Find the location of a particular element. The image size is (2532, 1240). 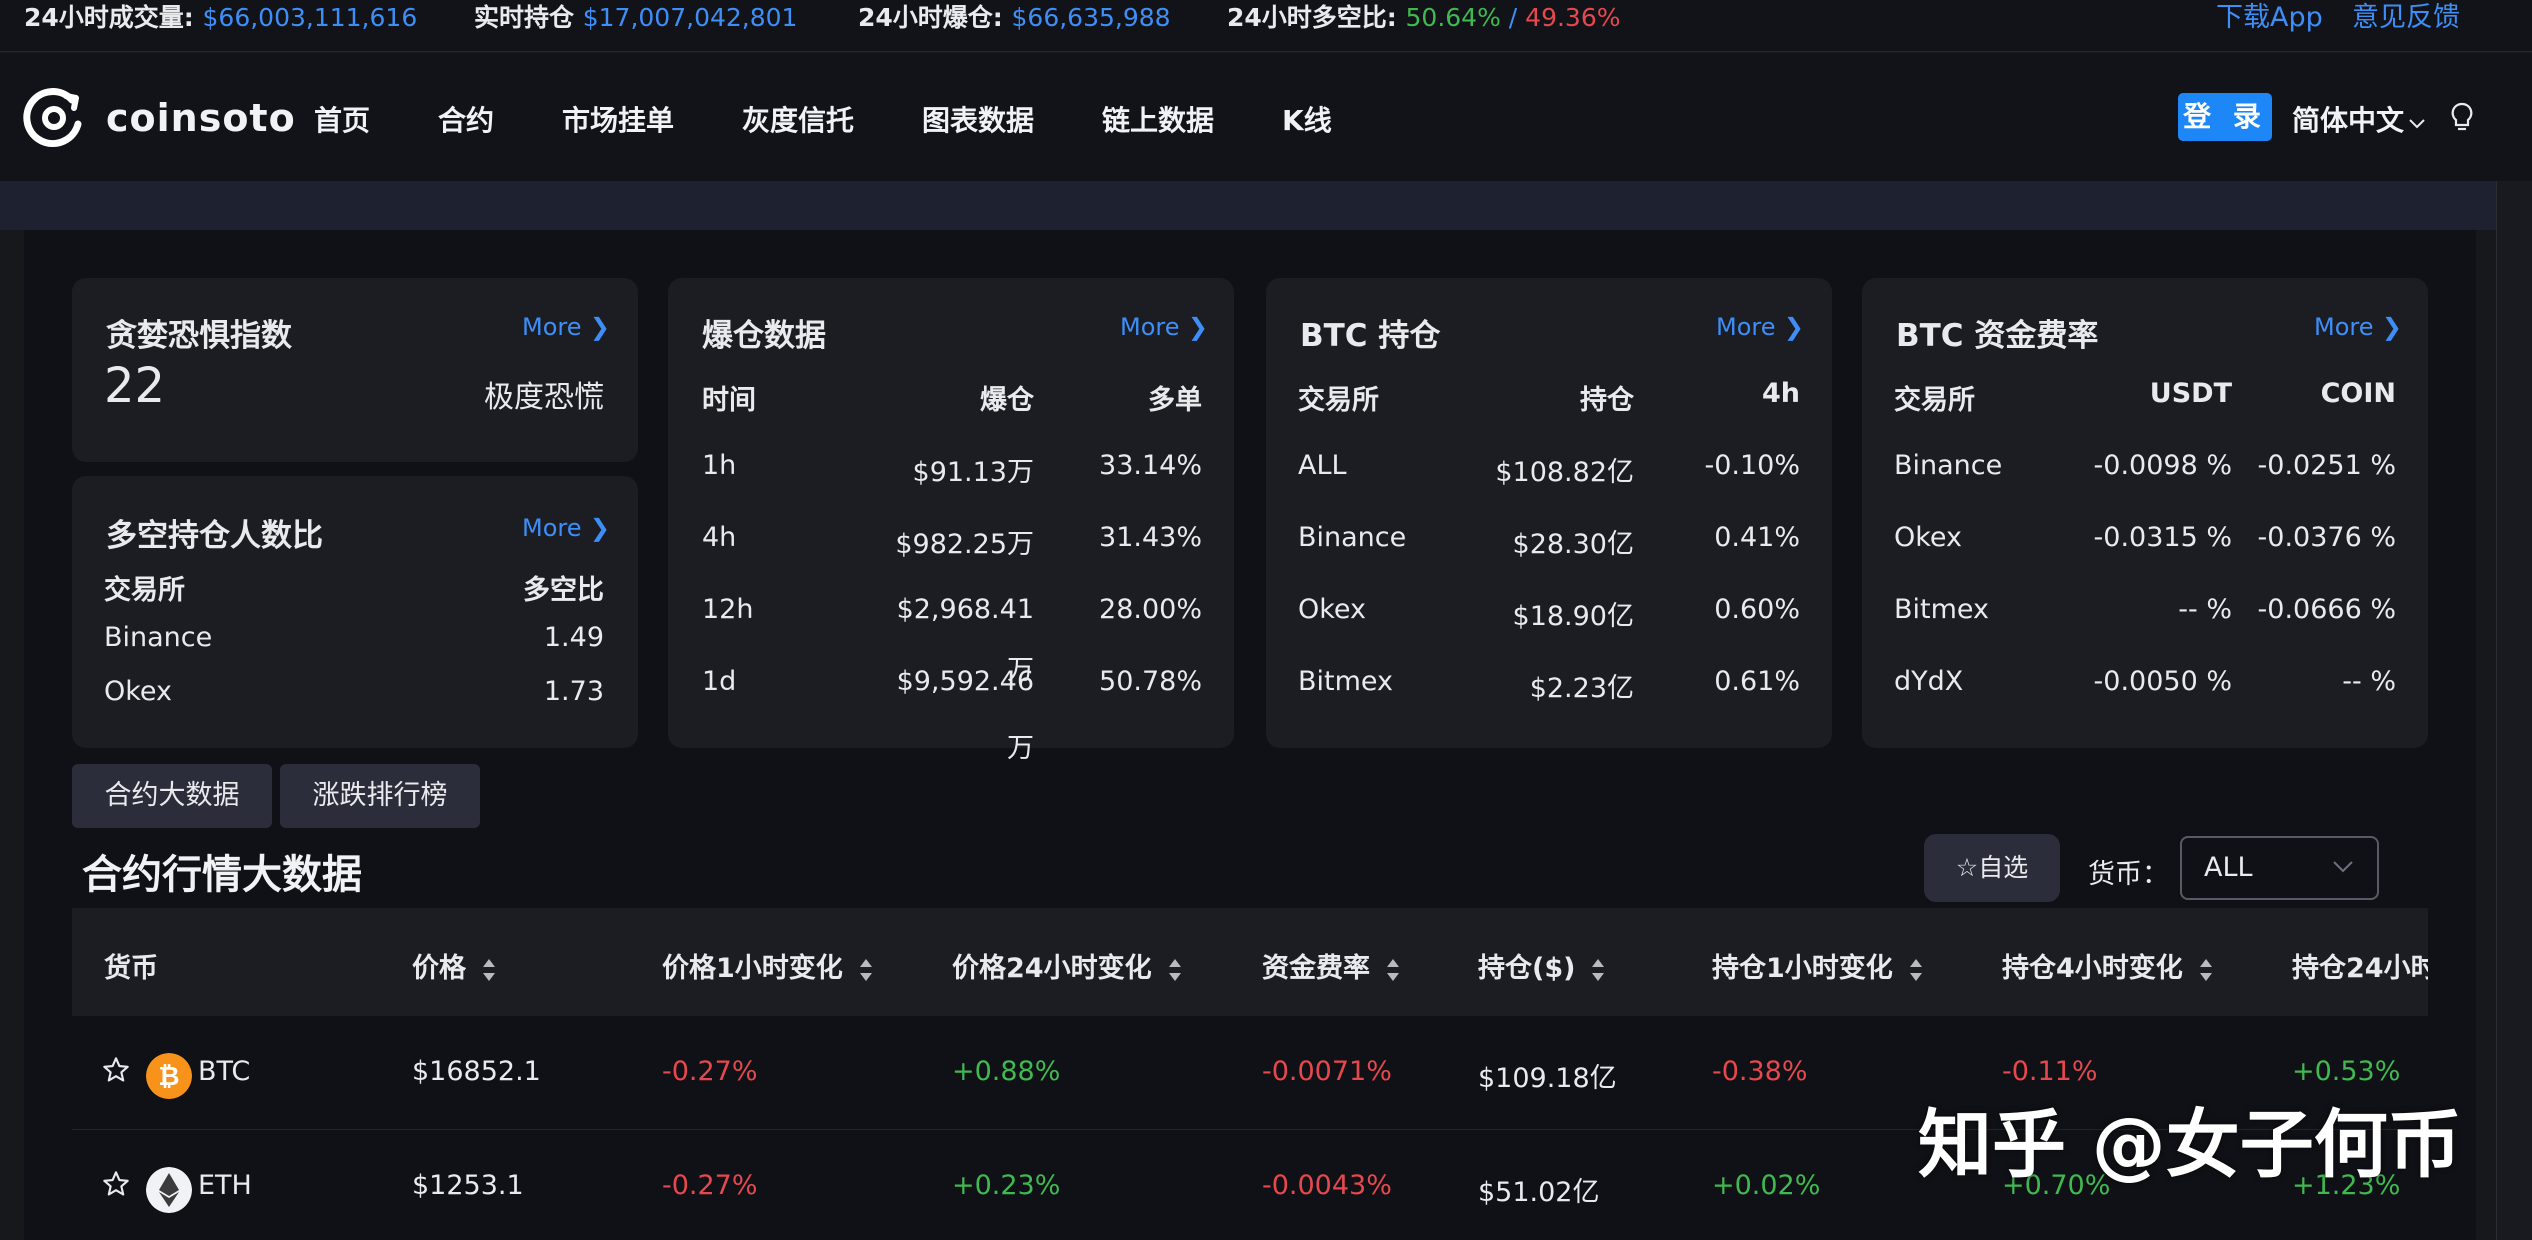

cell-oi-1h: -0.38% is located at coordinates (1760, 1071).